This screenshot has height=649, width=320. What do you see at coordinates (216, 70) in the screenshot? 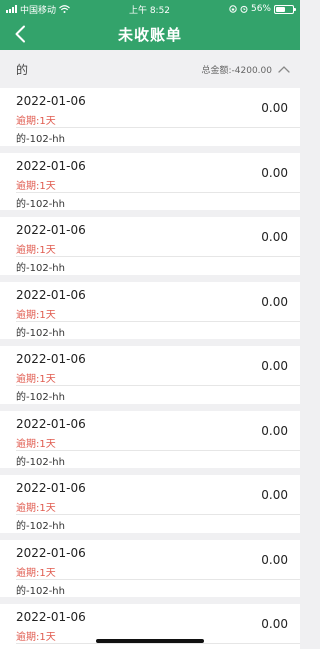
I see `total-amount-label: 总金额:` at bounding box center [216, 70].